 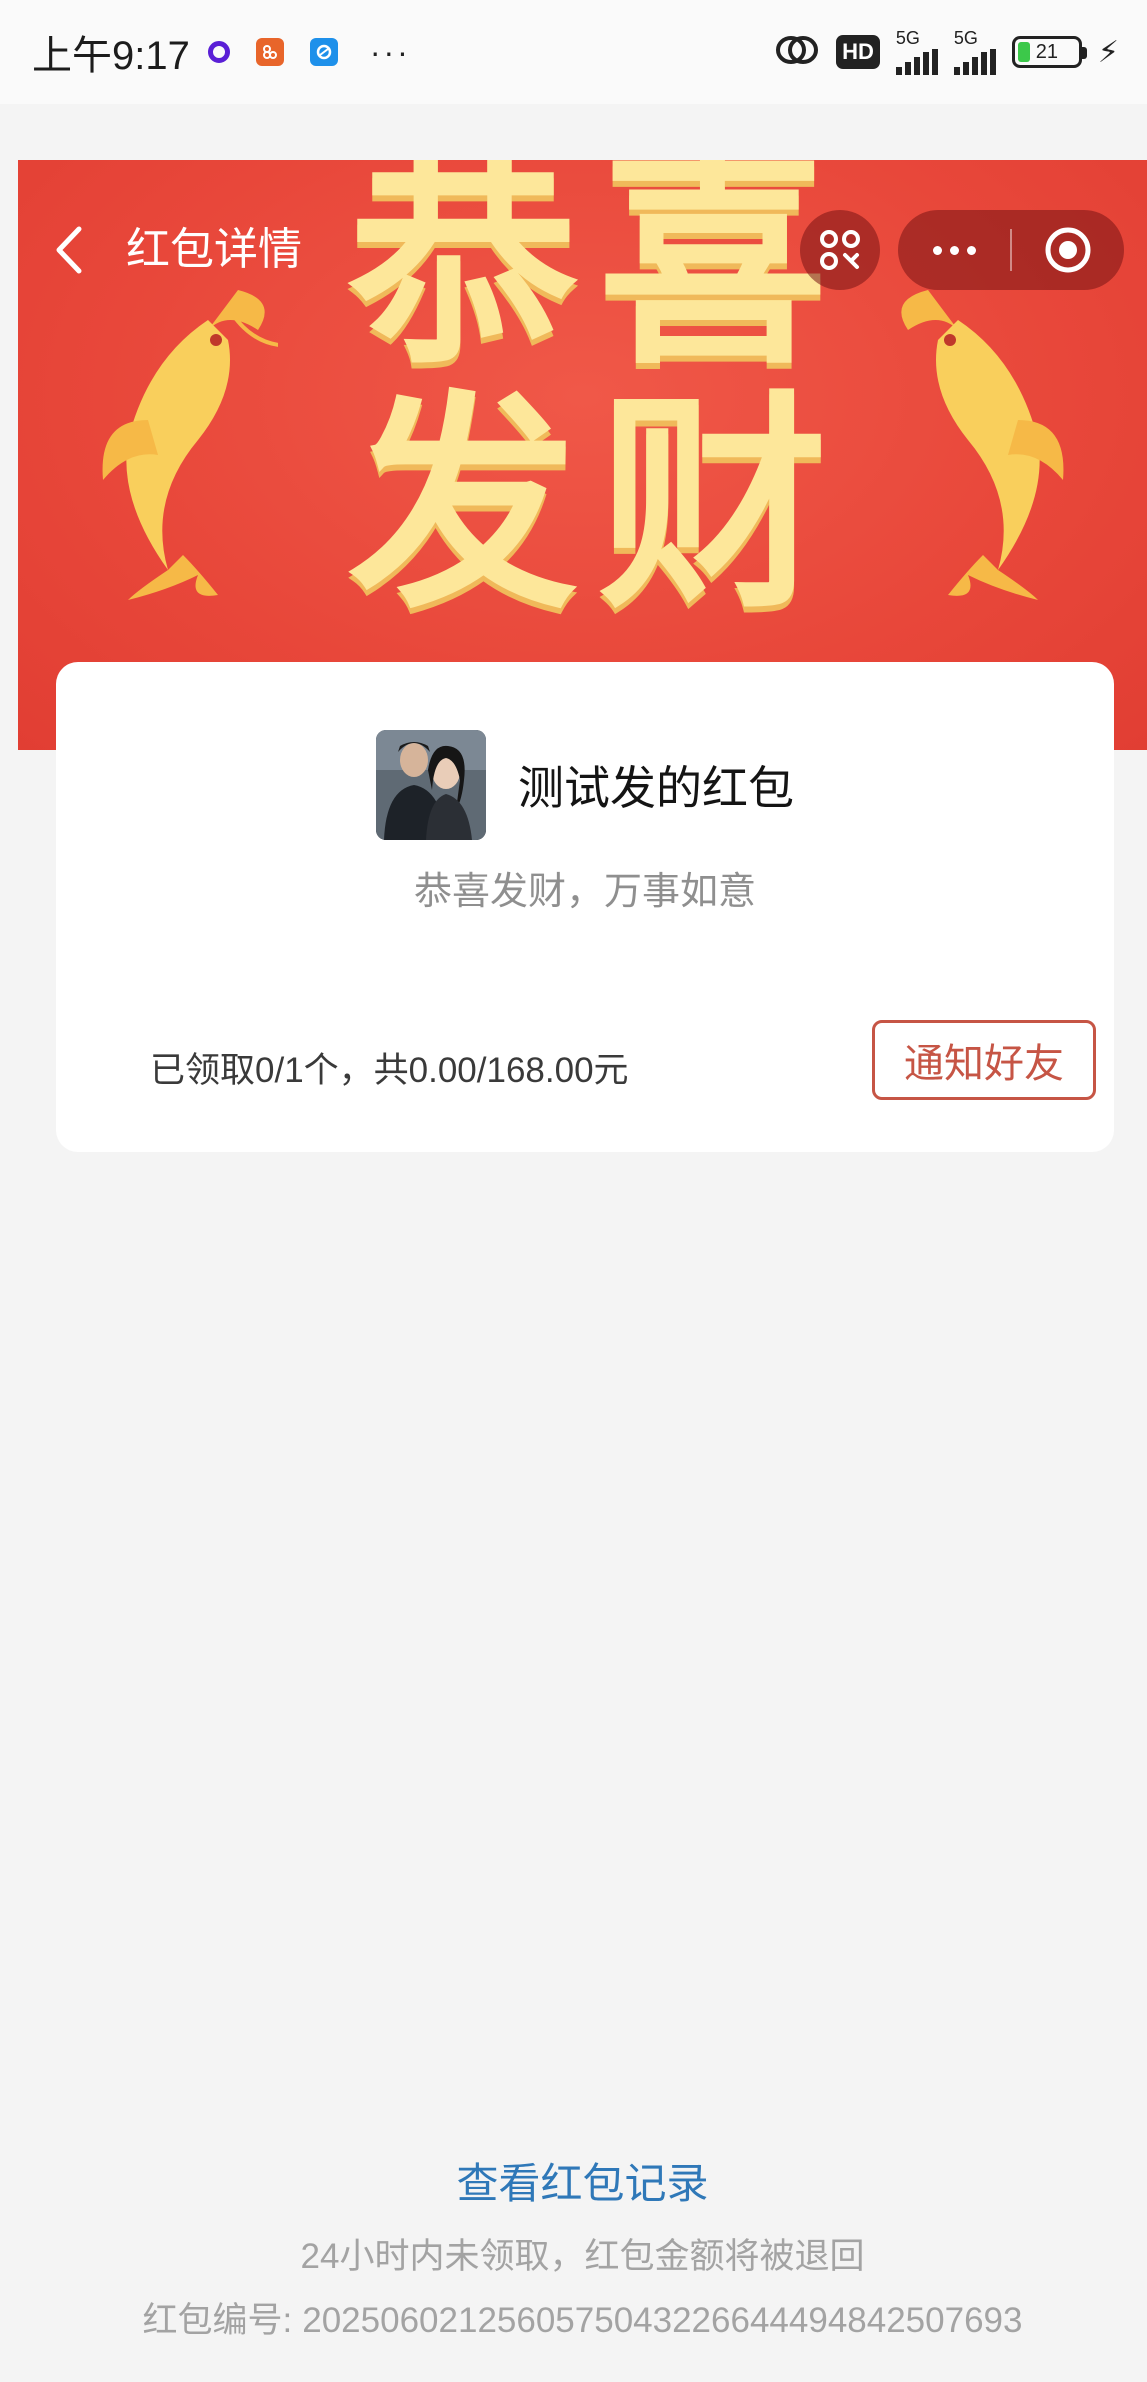 I want to click on avatar, so click(x=431, y=785).